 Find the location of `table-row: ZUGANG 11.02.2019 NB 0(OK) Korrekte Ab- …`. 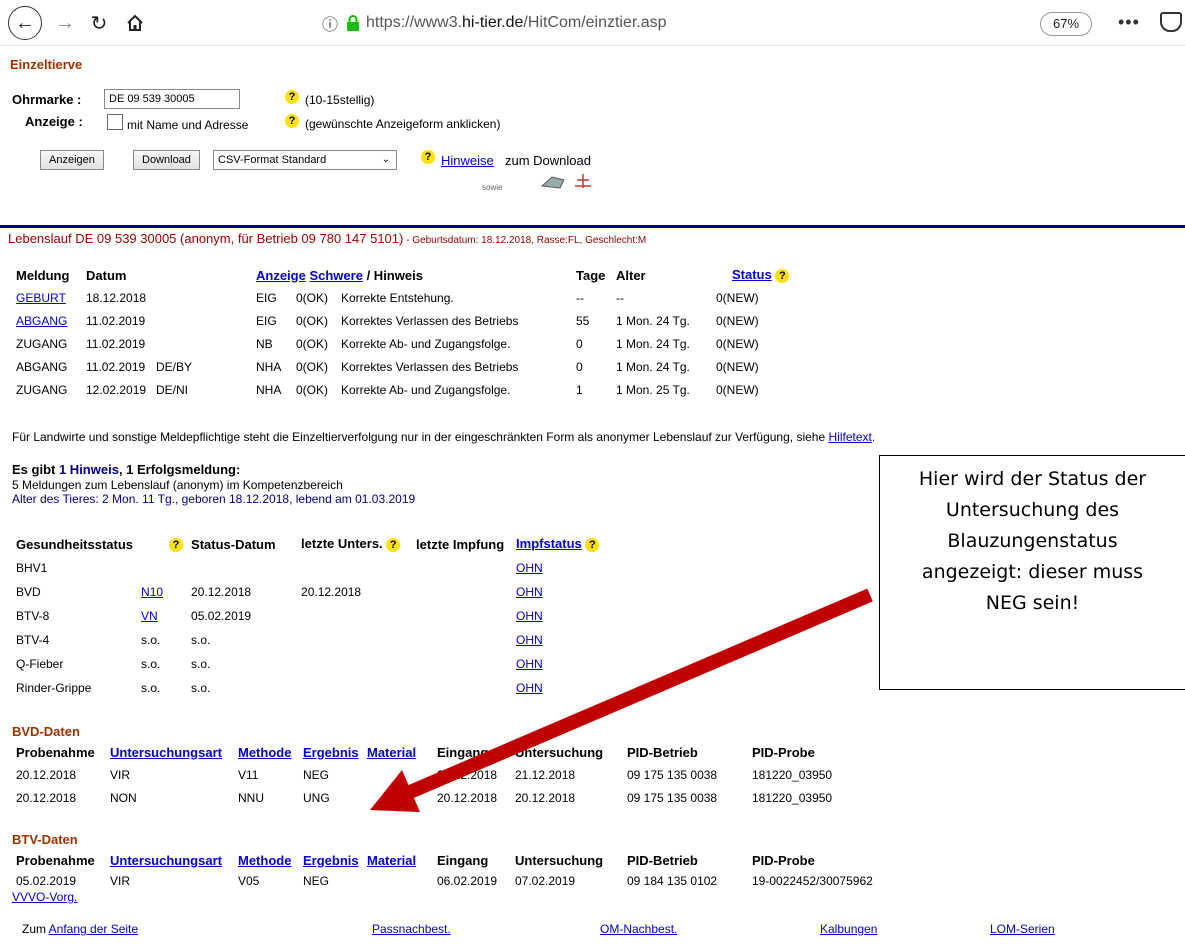

table-row: ZUGANG 11.02.2019 NB 0(OK) Korrekte Ab- … is located at coordinates (402, 343).